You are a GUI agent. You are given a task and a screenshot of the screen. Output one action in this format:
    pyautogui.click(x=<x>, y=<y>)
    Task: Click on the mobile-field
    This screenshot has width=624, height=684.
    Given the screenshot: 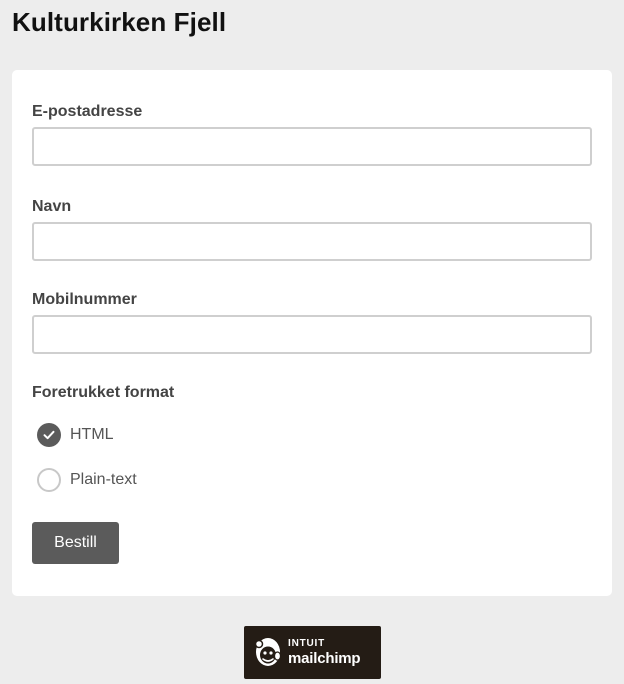 What is the action you would take?
    pyautogui.click(x=312, y=334)
    